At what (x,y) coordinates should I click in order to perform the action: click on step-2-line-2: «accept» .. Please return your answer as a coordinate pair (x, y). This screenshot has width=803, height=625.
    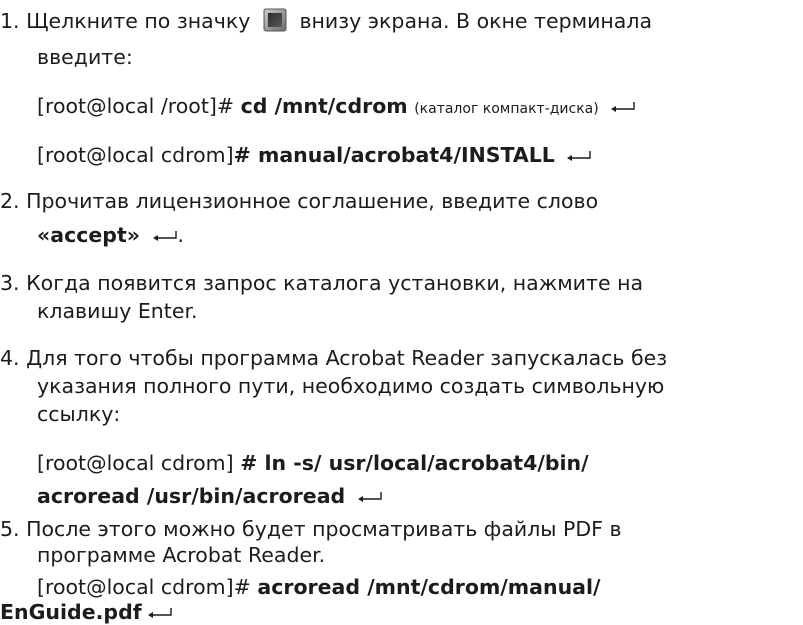
    Looking at the image, I should click on (110, 235).